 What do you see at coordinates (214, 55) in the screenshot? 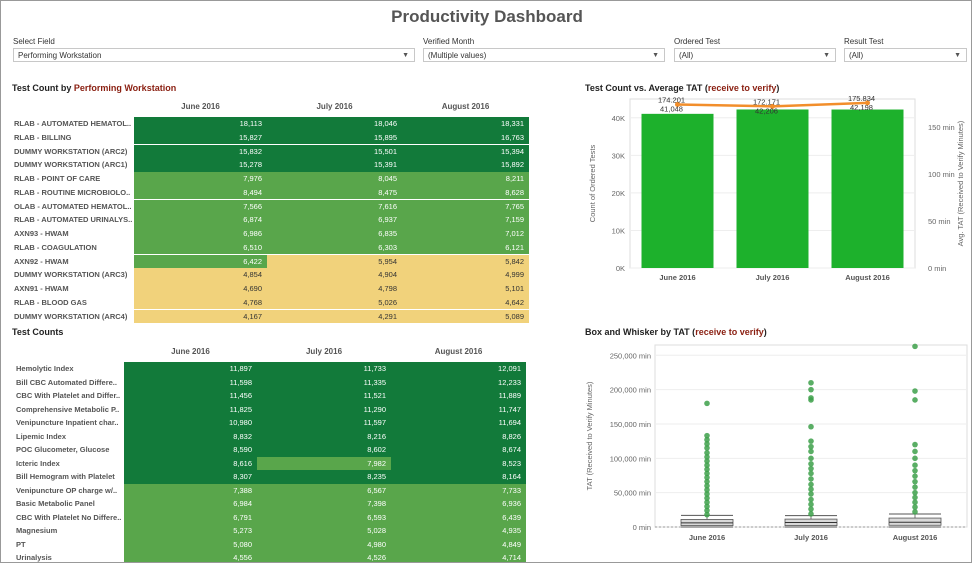
I see `select-field-dropdown: Performing Workstation ▼` at bounding box center [214, 55].